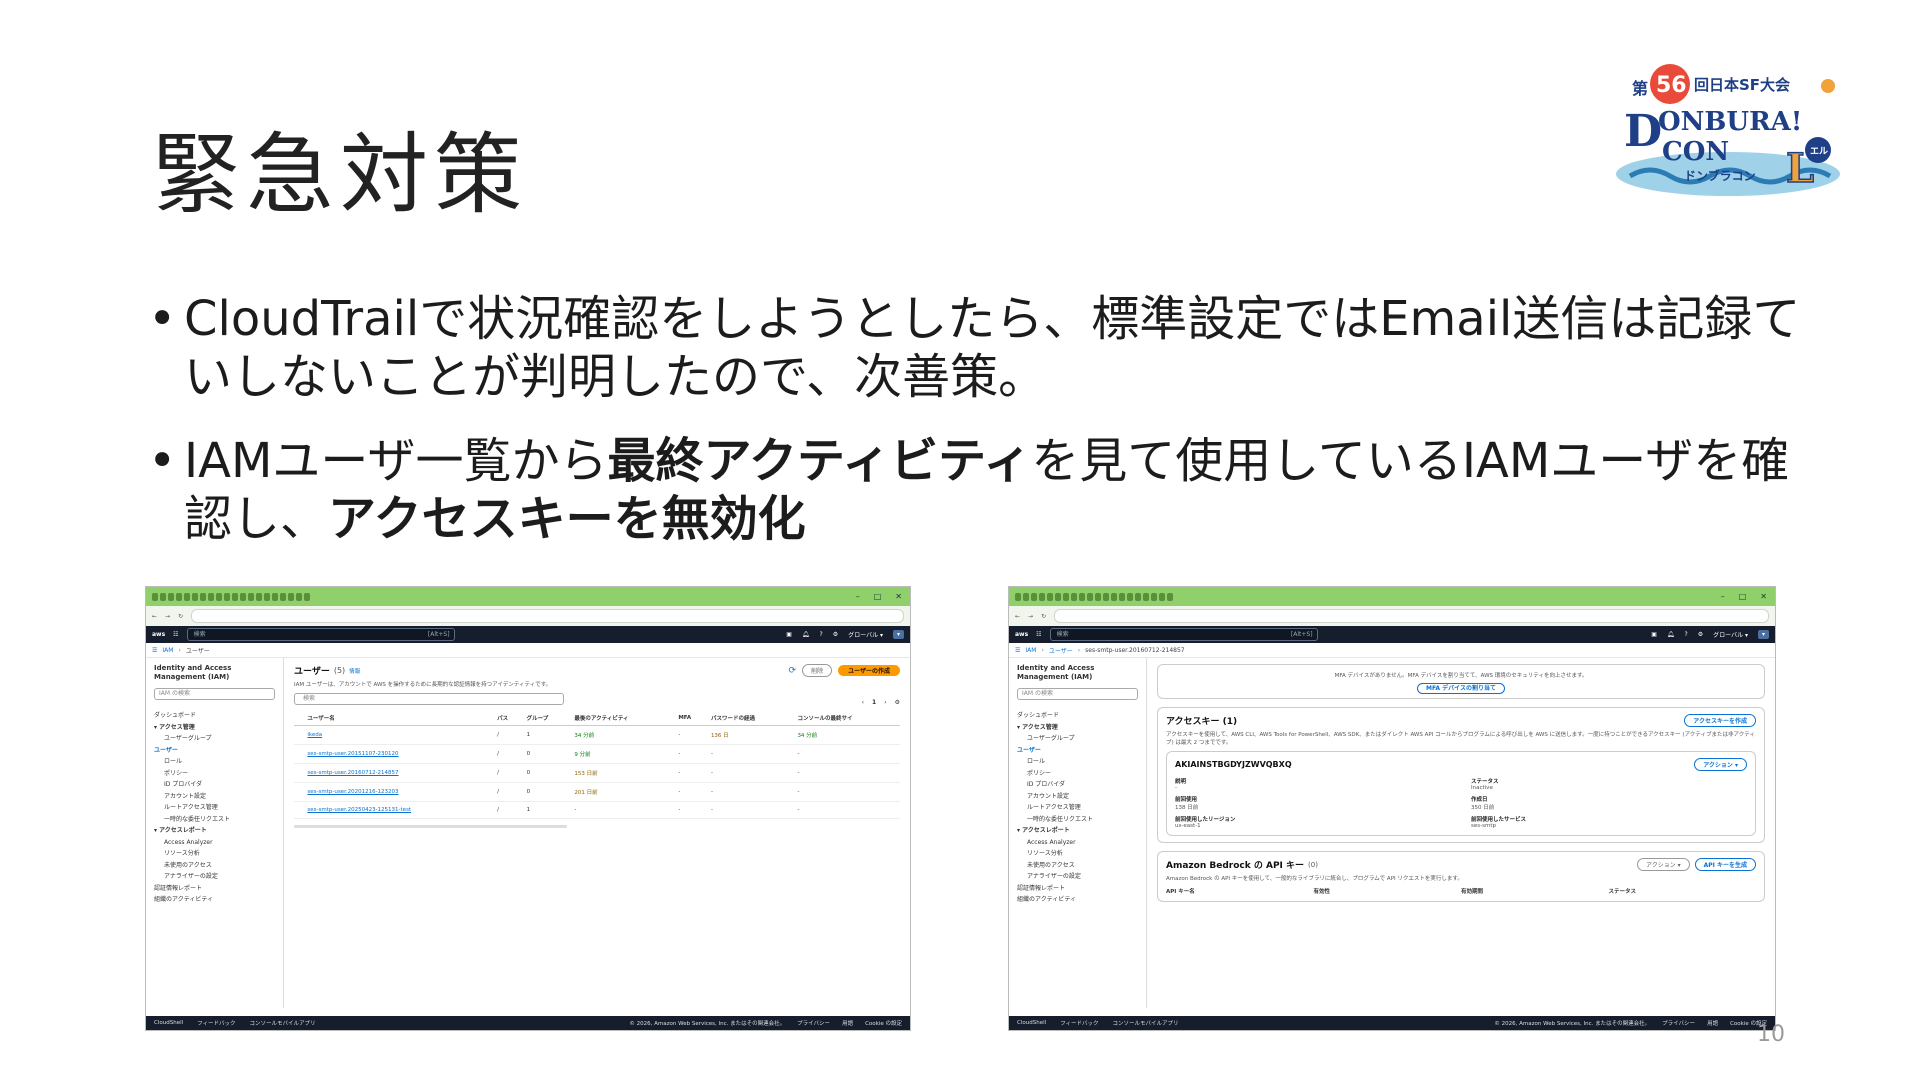 Image resolution: width=1920 pixels, height=1080 pixels. What do you see at coordinates (691, 718) in the screenshot?
I see `column-header: MFA` at bounding box center [691, 718].